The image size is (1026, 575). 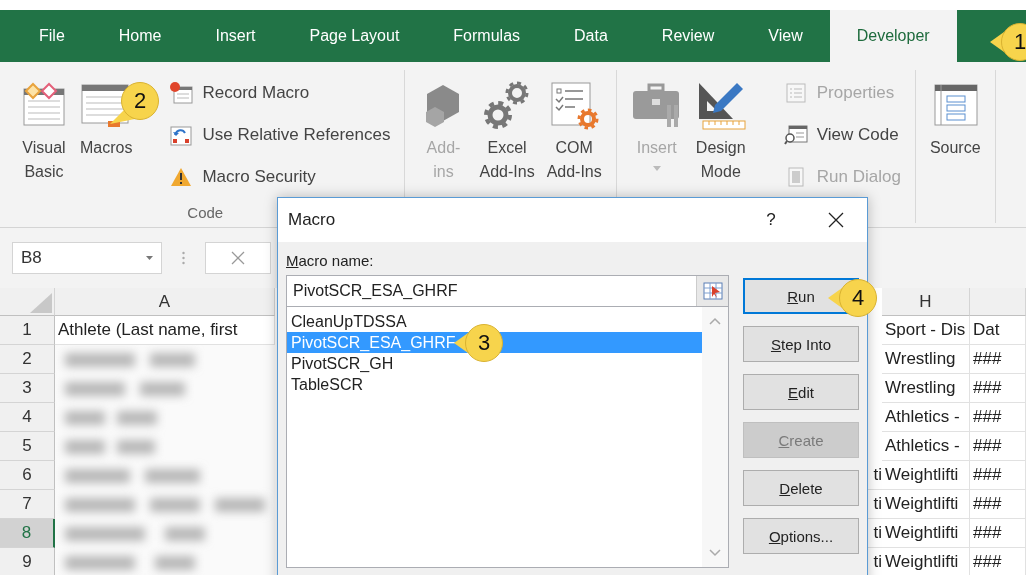 I want to click on ribbon-button: Visual Basic, so click(x=44, y=137).